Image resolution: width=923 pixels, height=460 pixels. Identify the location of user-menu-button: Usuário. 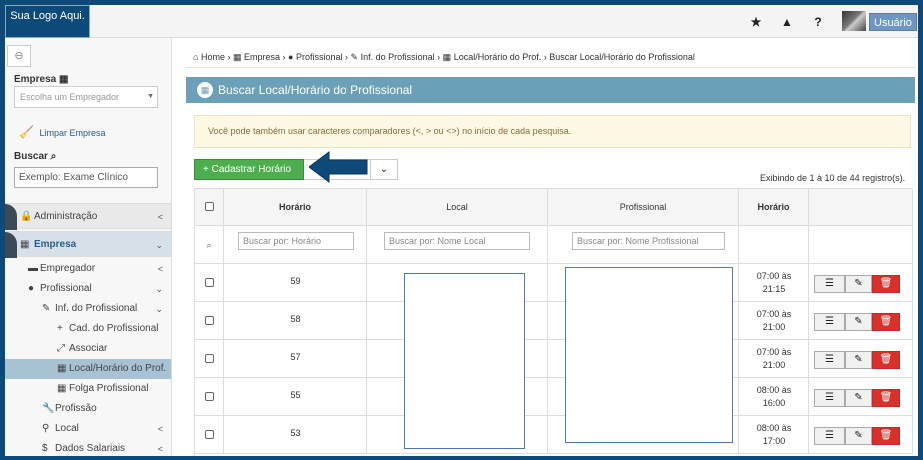
(893, 22).